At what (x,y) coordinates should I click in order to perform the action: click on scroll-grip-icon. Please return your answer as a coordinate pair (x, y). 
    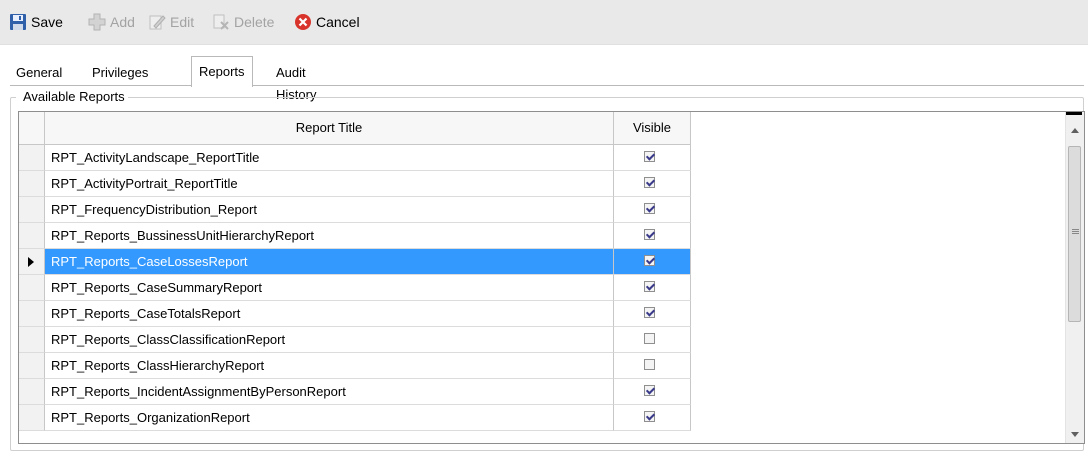
    Looking at the image, I should click on (1075, 229).